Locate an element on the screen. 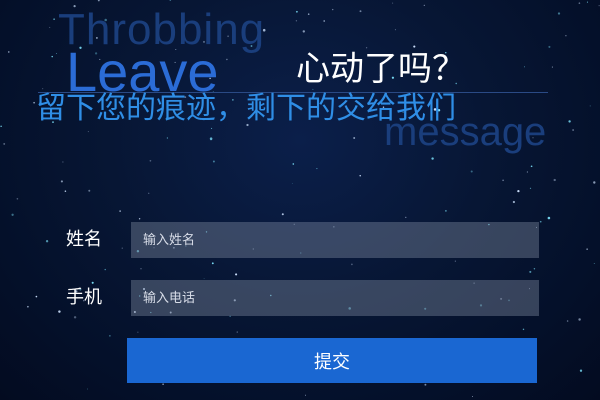 The image size is (600, 400). phone-label: 手机 is located at coordinates (84, 297).